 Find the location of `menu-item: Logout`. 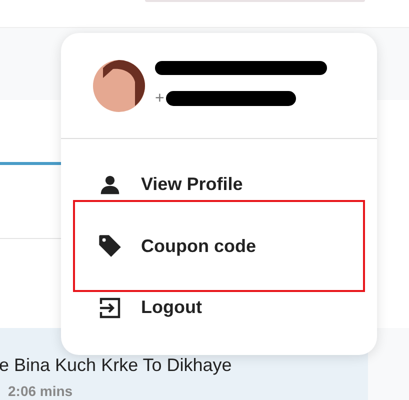

menu-item: Logout is located at coordinates (138, 307).